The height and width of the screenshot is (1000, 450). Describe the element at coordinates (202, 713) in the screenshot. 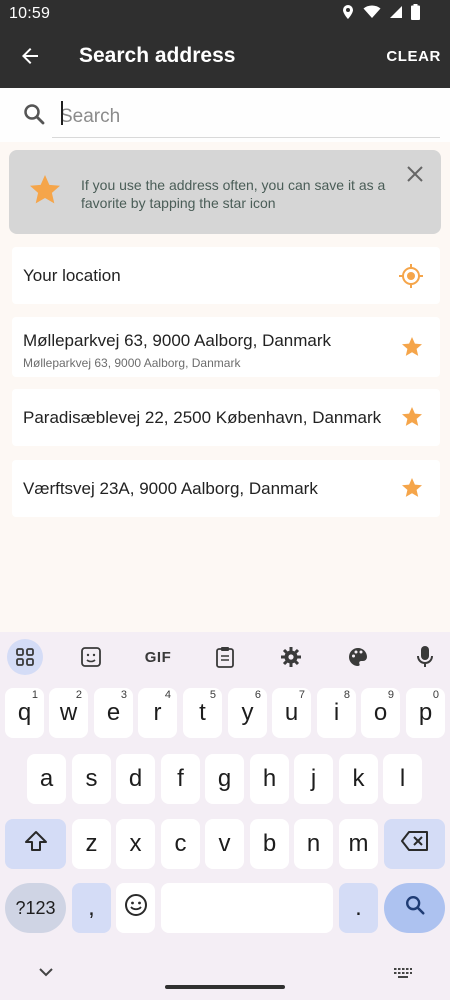

I see `key-t: t5` at that location.